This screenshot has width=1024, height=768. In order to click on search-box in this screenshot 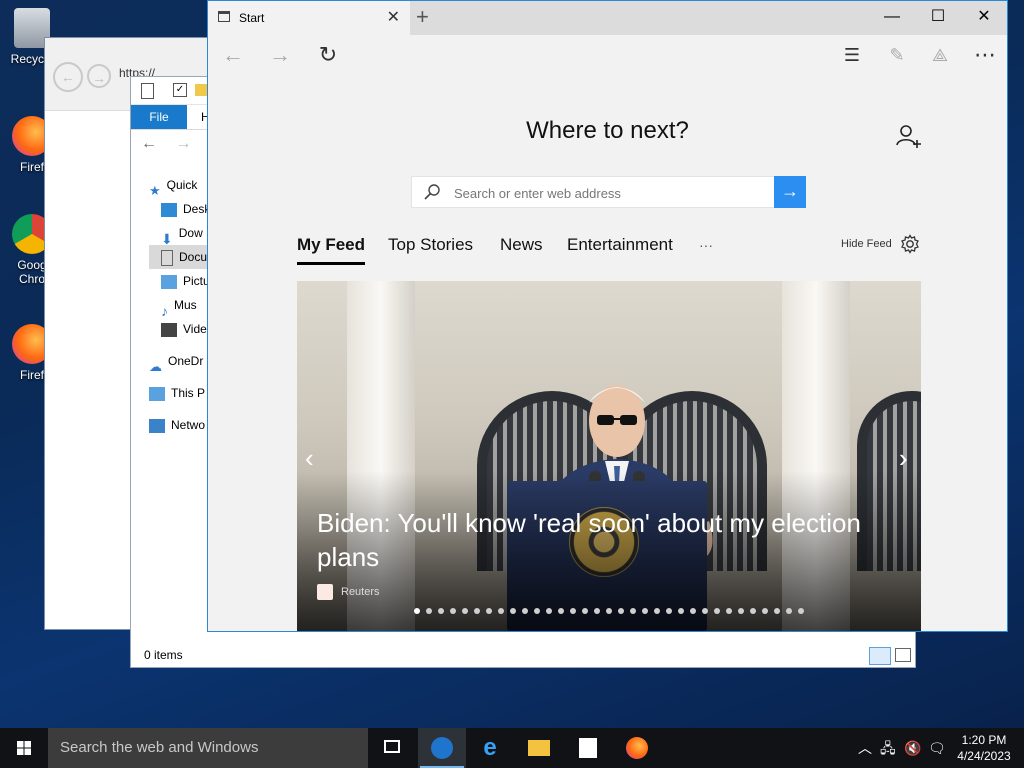, I will do `click(593, 192)`.